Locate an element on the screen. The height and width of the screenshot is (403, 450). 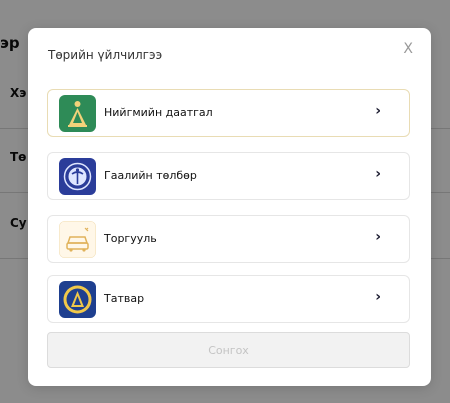
fine-car-icon is located at coordinates (77, 239).